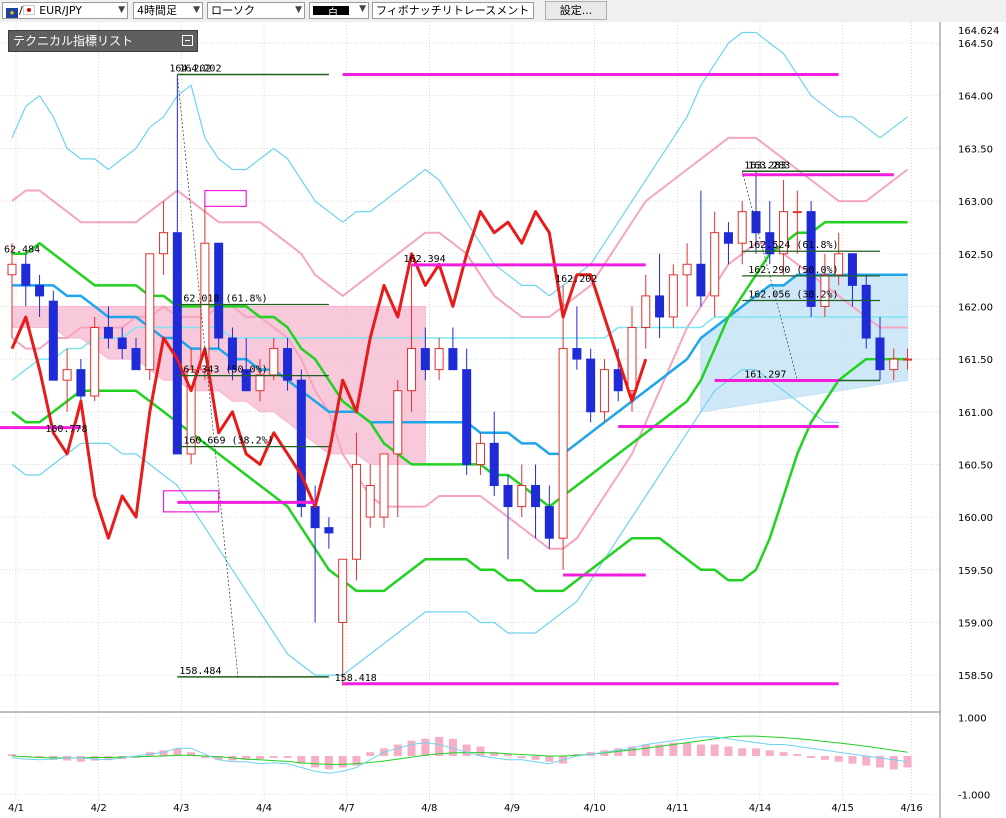 The image size is (1006, 818). I want to click on fib-level-label: 162.290 (50.0%), so click(793, 270).